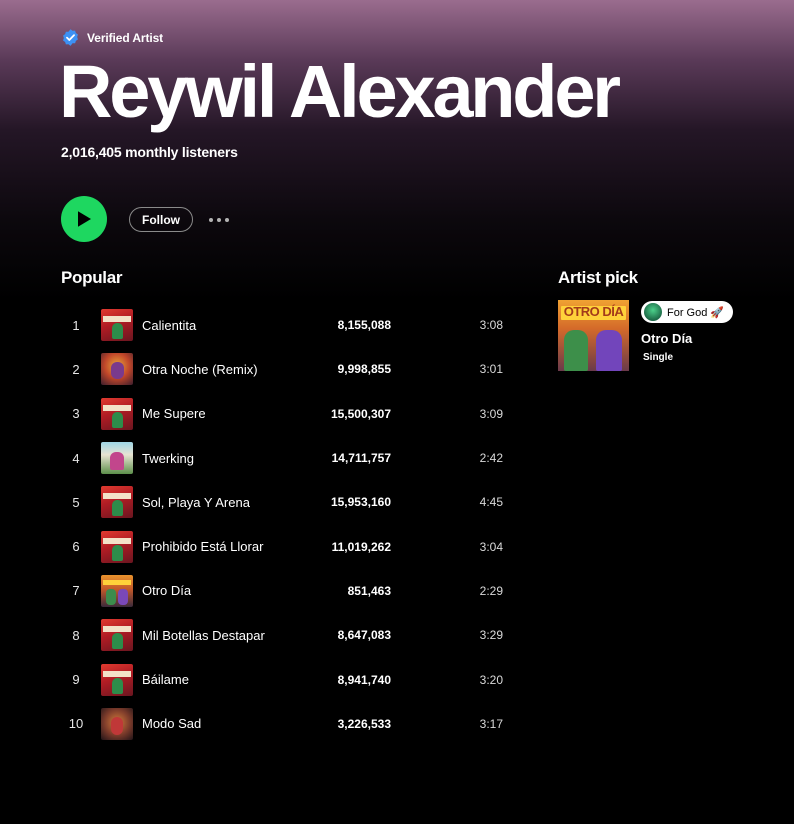  Describe the element at coordinates (364, 635) in the screenshot. I see `track-plays: 8,647,083` at that location.